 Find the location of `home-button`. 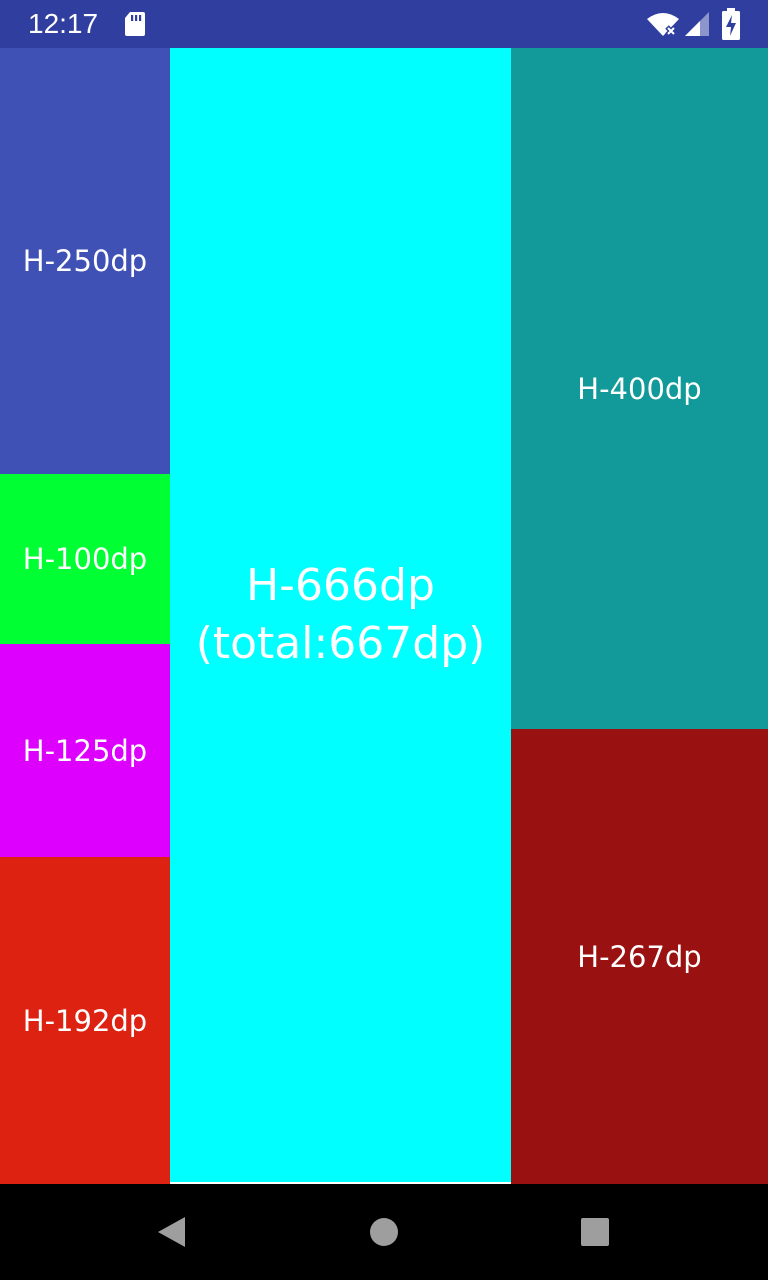

home-button is located at coordinates (384, 1232).